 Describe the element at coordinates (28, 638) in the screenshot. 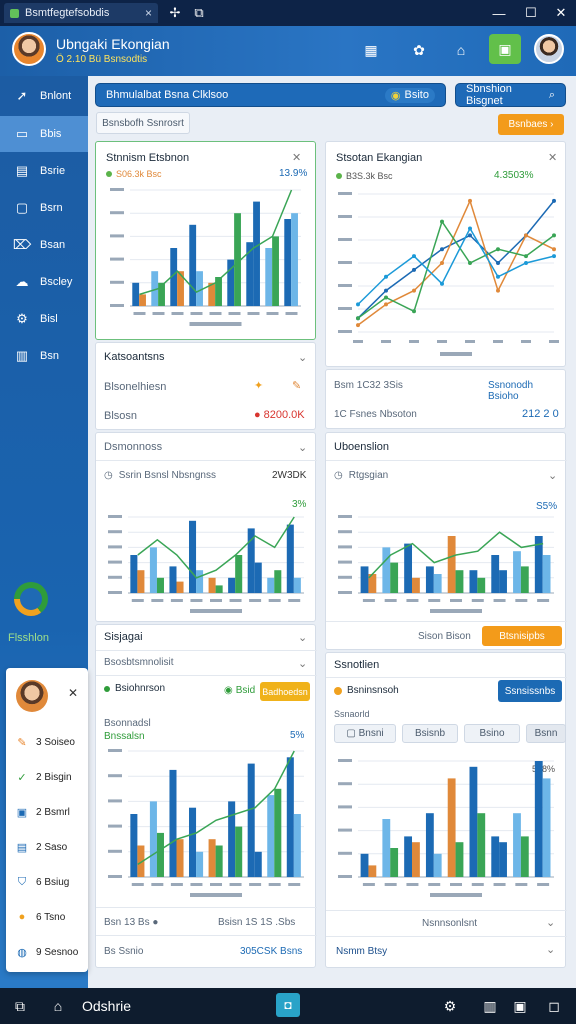

I see `donut-label: Flsshlon` at that location.